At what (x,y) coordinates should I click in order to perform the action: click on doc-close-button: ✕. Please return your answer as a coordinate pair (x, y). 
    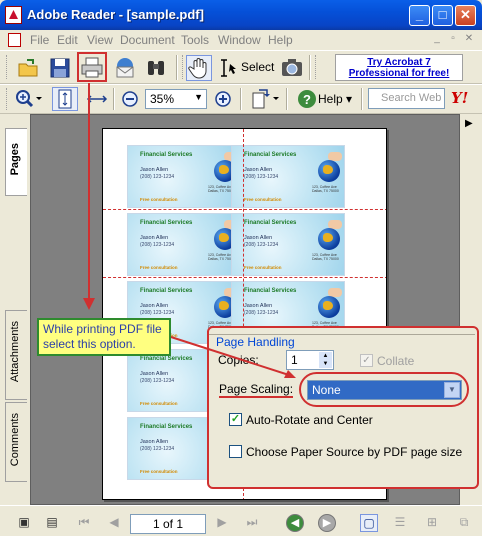
    Looking at the image, I should click on (469, 39).